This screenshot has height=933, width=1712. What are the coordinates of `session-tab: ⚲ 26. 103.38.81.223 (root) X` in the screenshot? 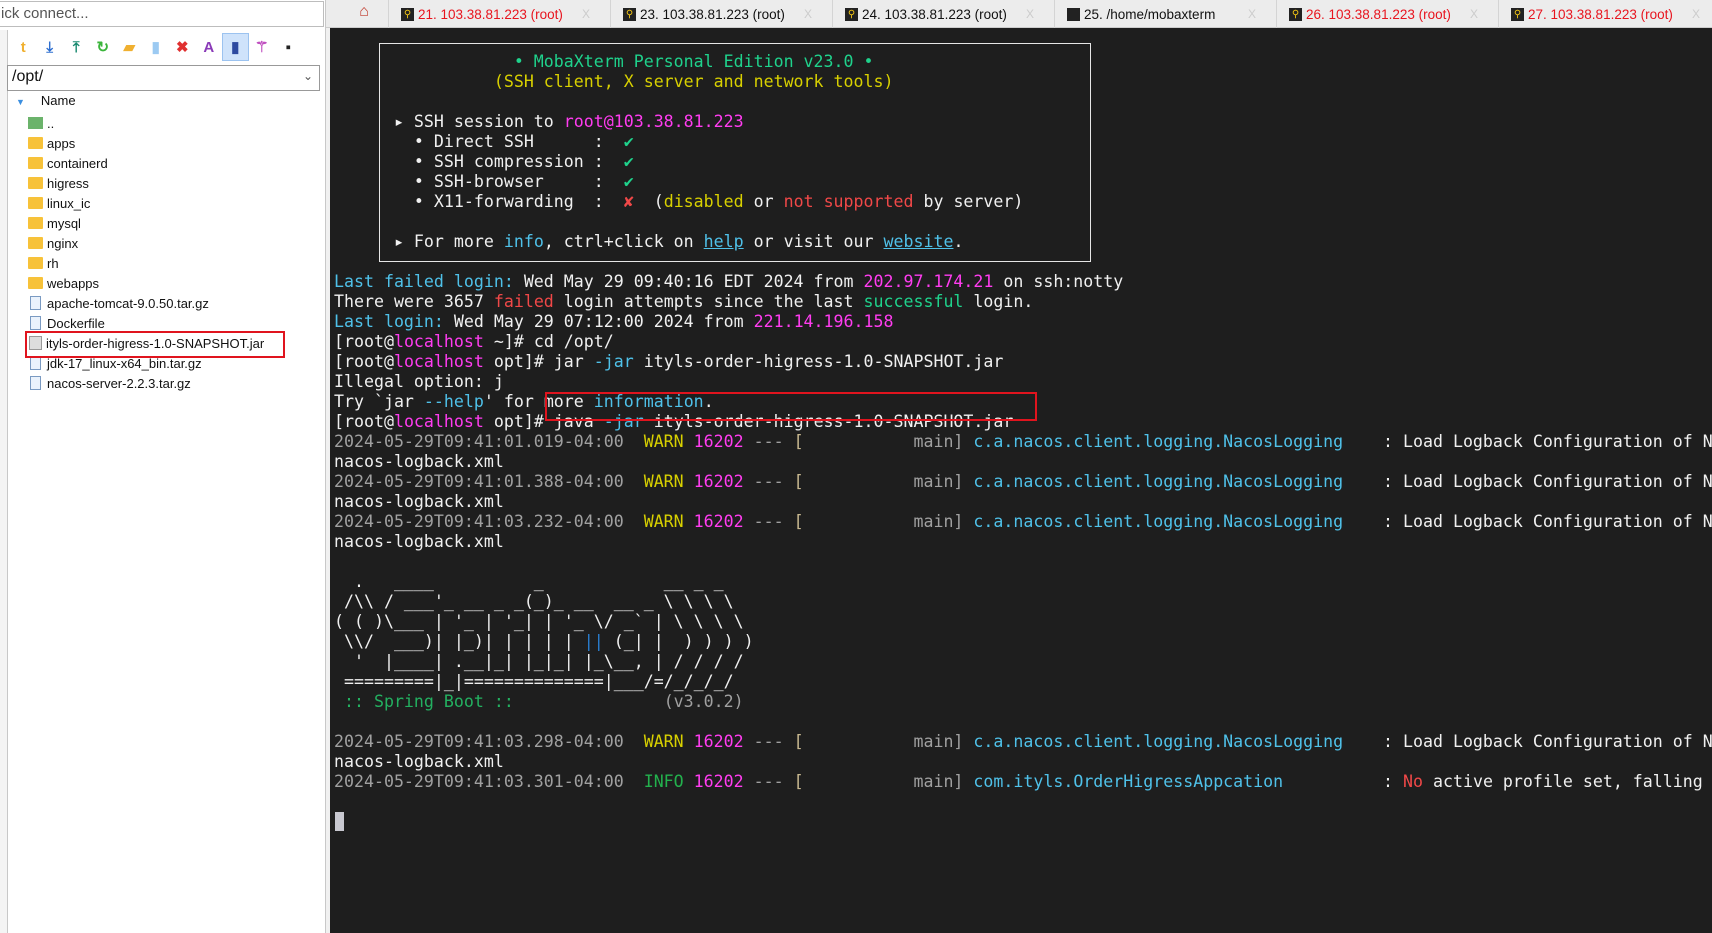 It's located at (1387, 14).